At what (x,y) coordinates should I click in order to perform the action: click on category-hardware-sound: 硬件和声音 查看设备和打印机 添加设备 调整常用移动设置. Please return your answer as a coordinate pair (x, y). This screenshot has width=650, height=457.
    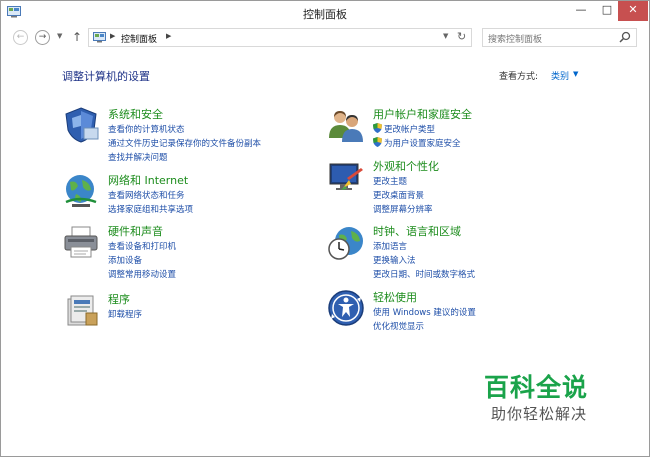
    Looking at the image, I should click on (187, 253).